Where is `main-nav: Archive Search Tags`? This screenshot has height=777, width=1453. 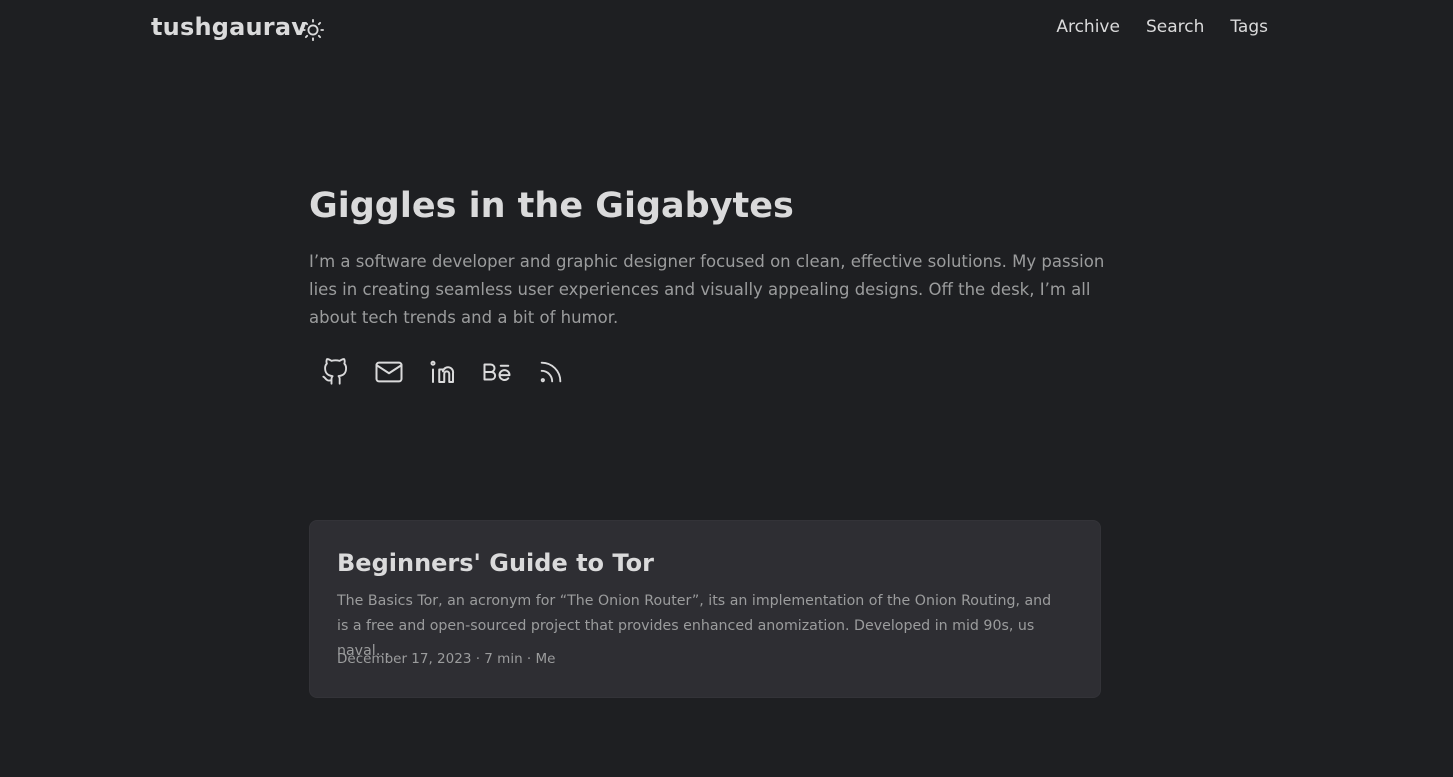
main-nav: Archive Search Tags is located at coordinates (1162, 27).